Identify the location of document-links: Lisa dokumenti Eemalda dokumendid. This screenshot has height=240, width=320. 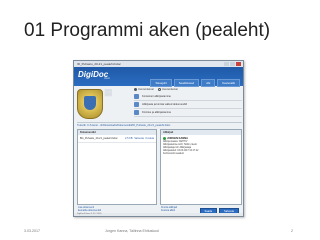
(89, 209).